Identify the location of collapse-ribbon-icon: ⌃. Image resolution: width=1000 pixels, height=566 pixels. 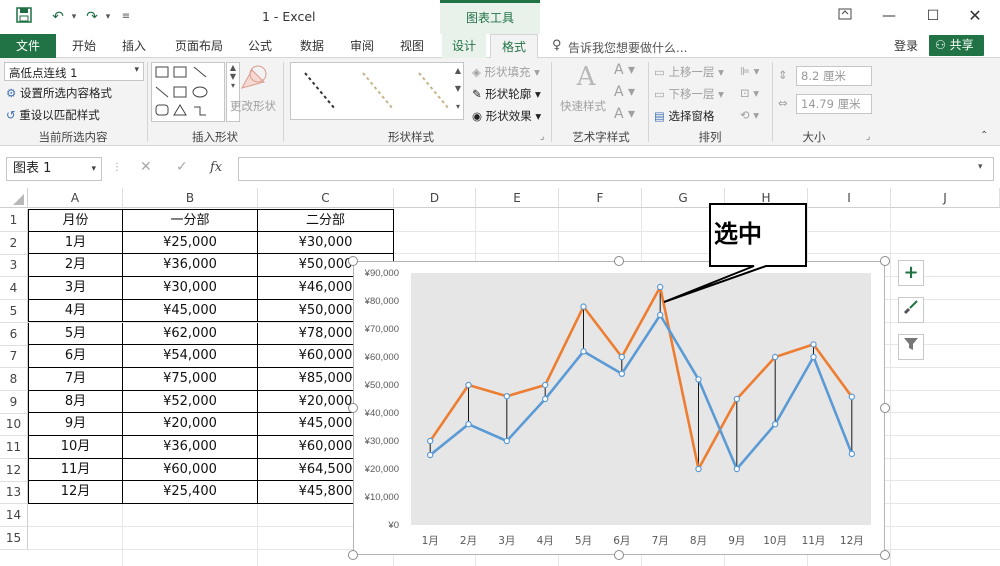
(984, 135).